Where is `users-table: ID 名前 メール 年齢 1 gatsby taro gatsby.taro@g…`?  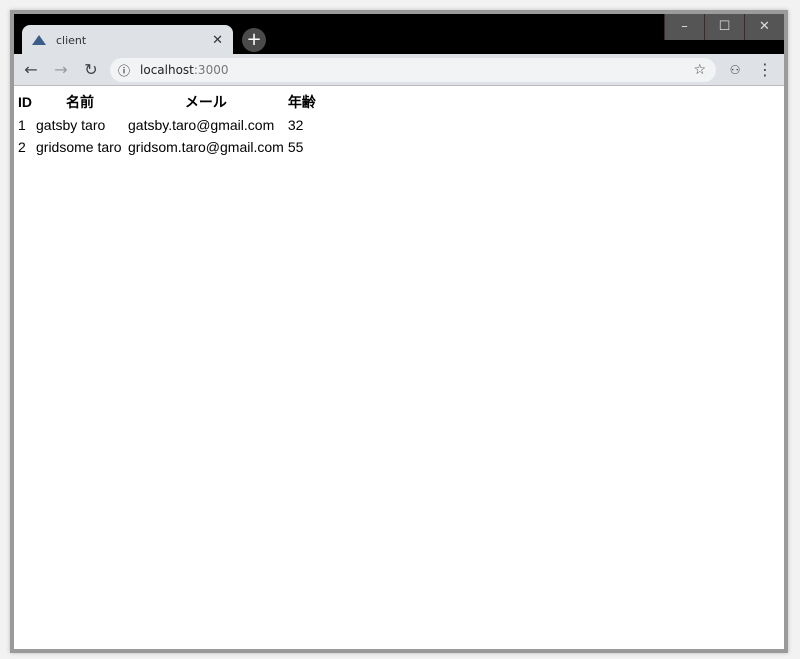 users-table: ID 名前 メール 年齢 1 gatsby taro gatsby.taro@g… is located at coordinates (167, 124).